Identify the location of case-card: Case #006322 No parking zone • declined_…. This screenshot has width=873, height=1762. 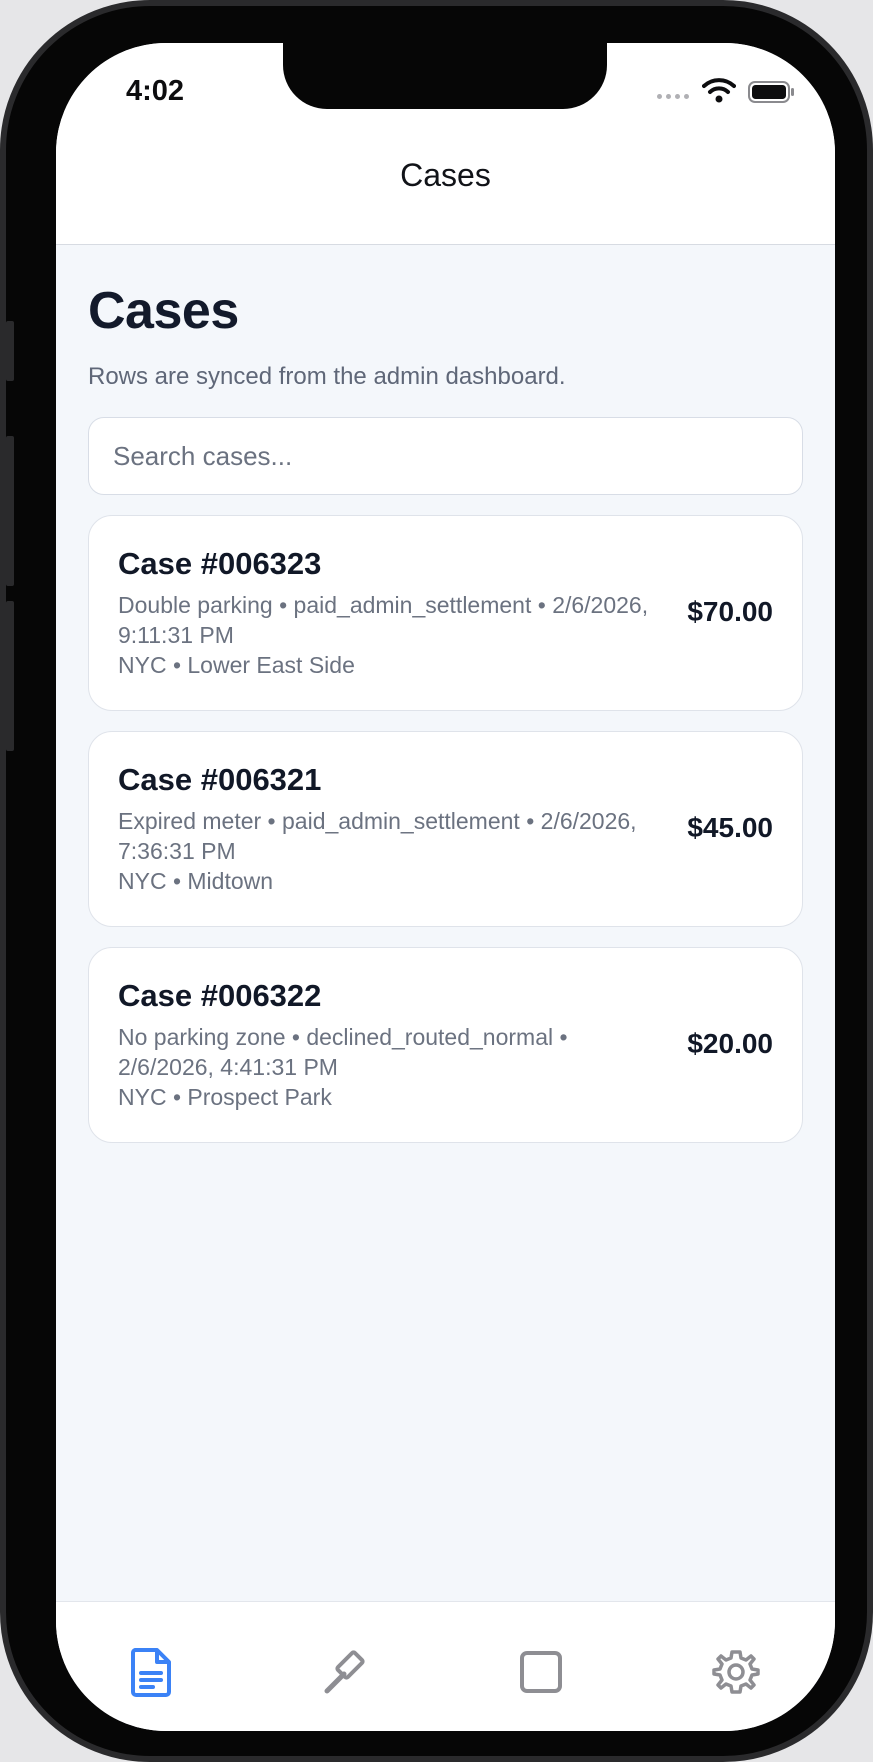
(445, 1045).